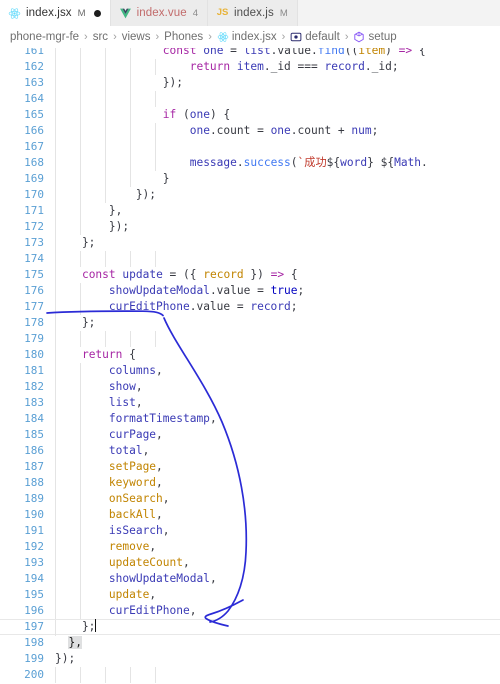 This screenshot has height=684, width=500. What do you see at coordinates (217, 131) in the screenshot?
I see `code-text: one.count = one.count + num;` at bounding box center [217, 131].